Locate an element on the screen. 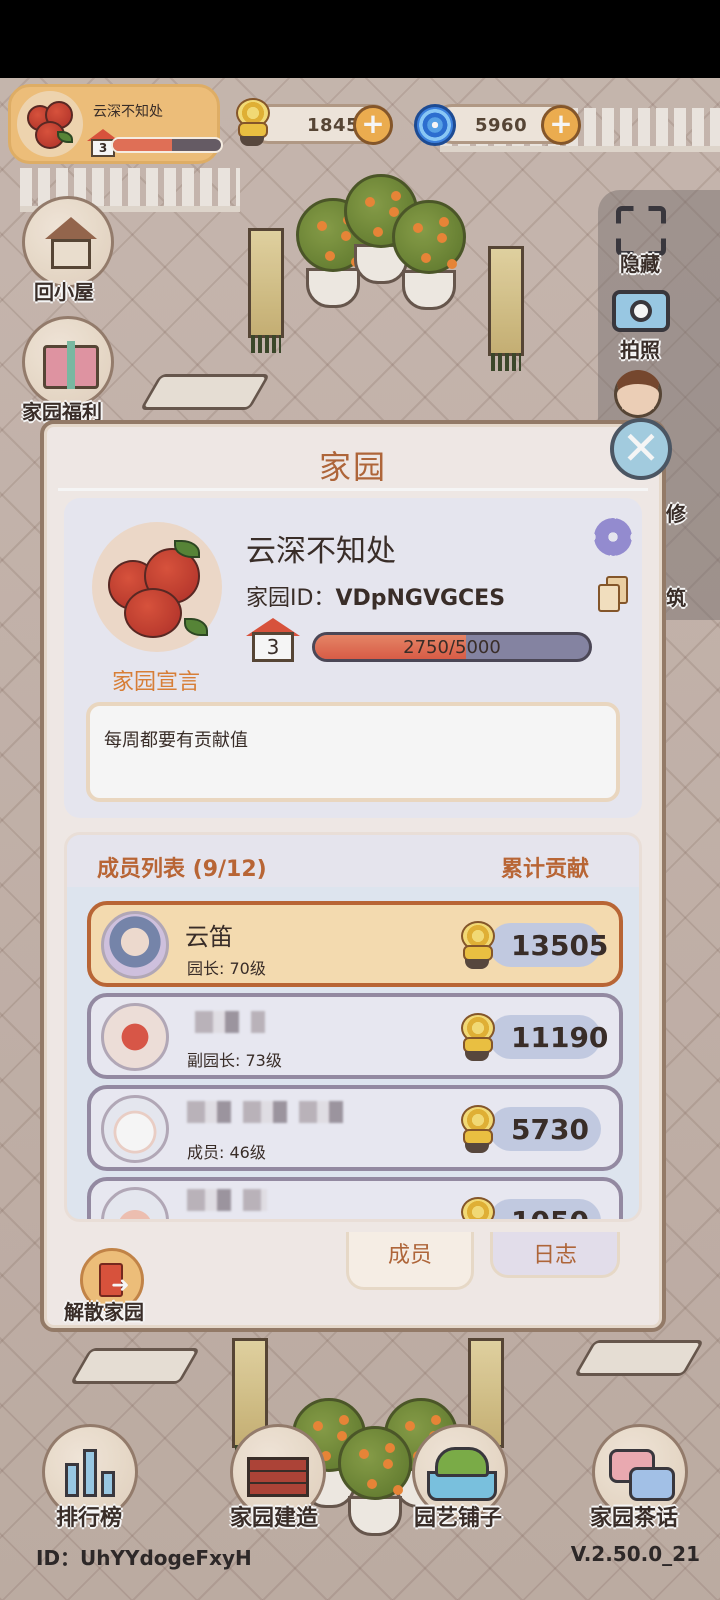  declaration-label: 家园宣言 is located at coordinates (155, 682).